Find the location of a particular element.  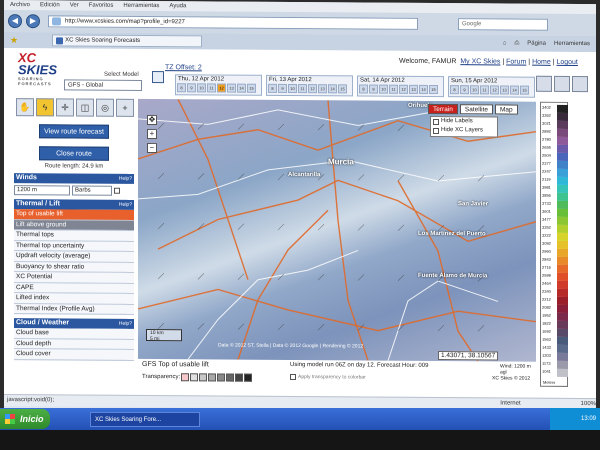

layer-menu-item: Cloud cover is located at coordinates (74, 355).